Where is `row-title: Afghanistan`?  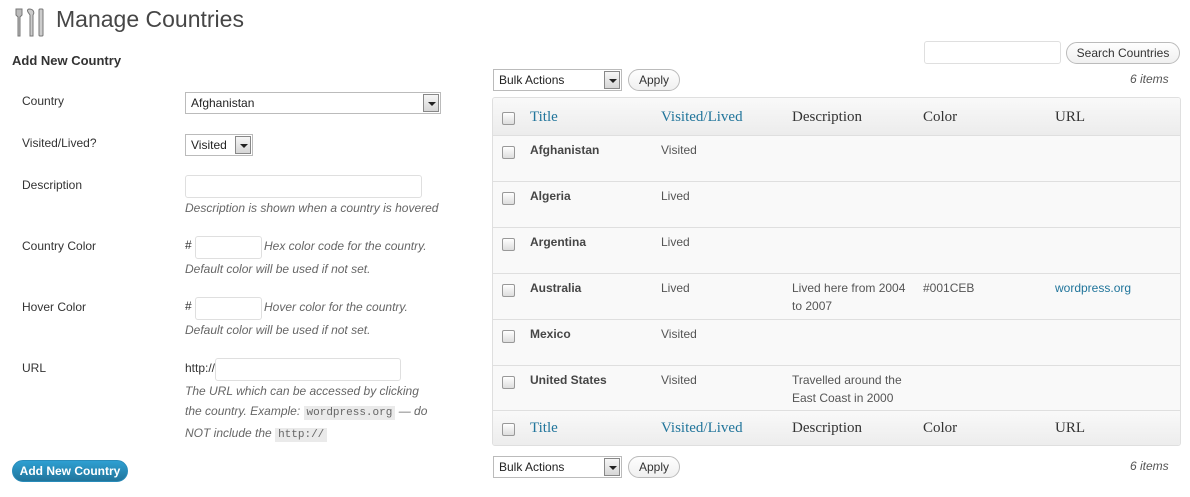
row-title: Afghanistan is located at coordinates (564, 150).